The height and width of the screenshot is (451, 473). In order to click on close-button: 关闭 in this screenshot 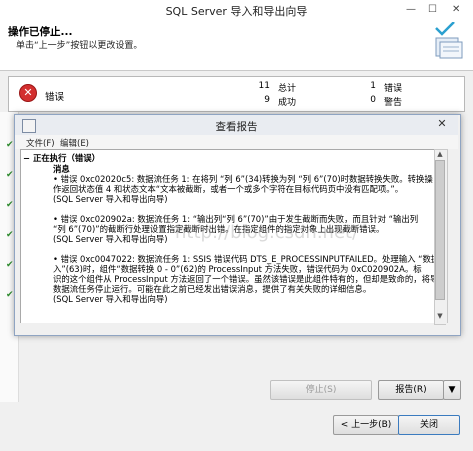, I will do `click(429, 425)`.